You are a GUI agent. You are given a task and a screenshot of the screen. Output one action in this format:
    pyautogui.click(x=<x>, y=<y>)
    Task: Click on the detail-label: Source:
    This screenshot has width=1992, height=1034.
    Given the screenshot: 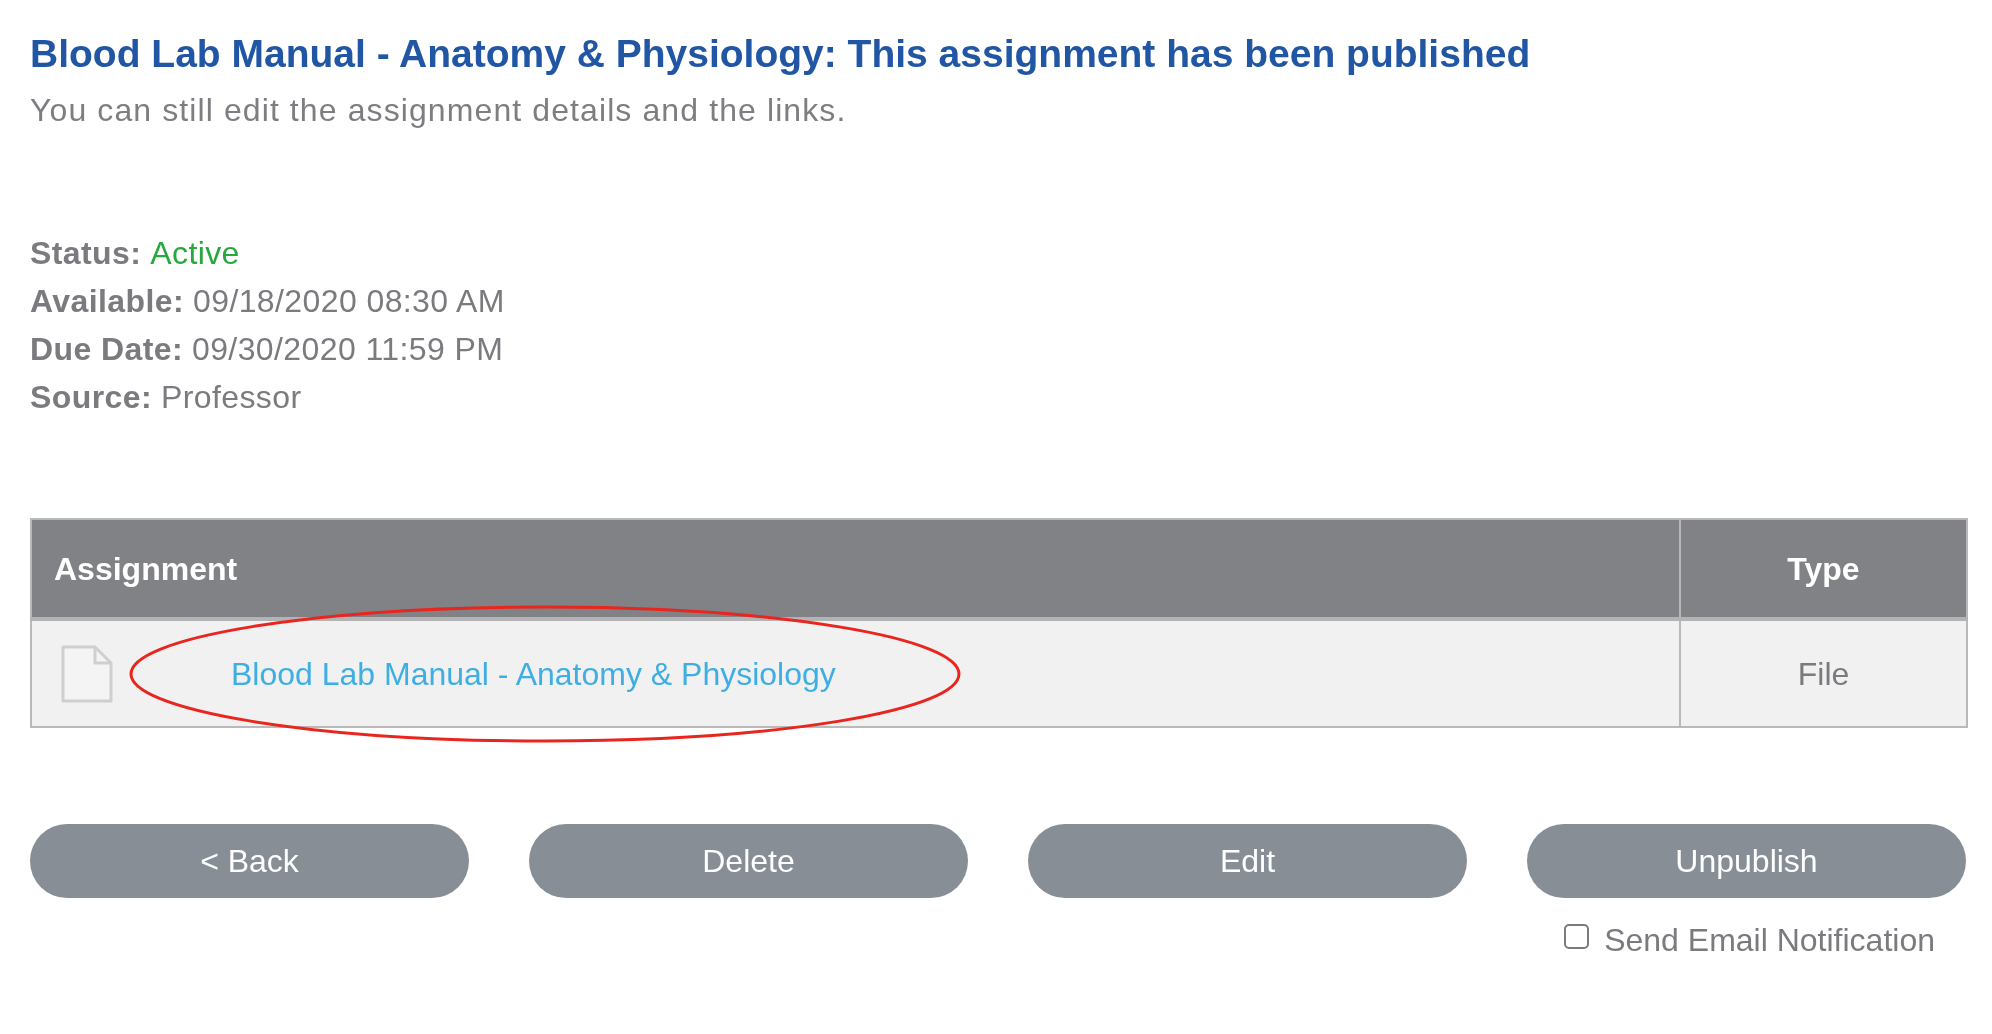 What is the action you would take?
    pyautogui.click(x=91, y=397)
    